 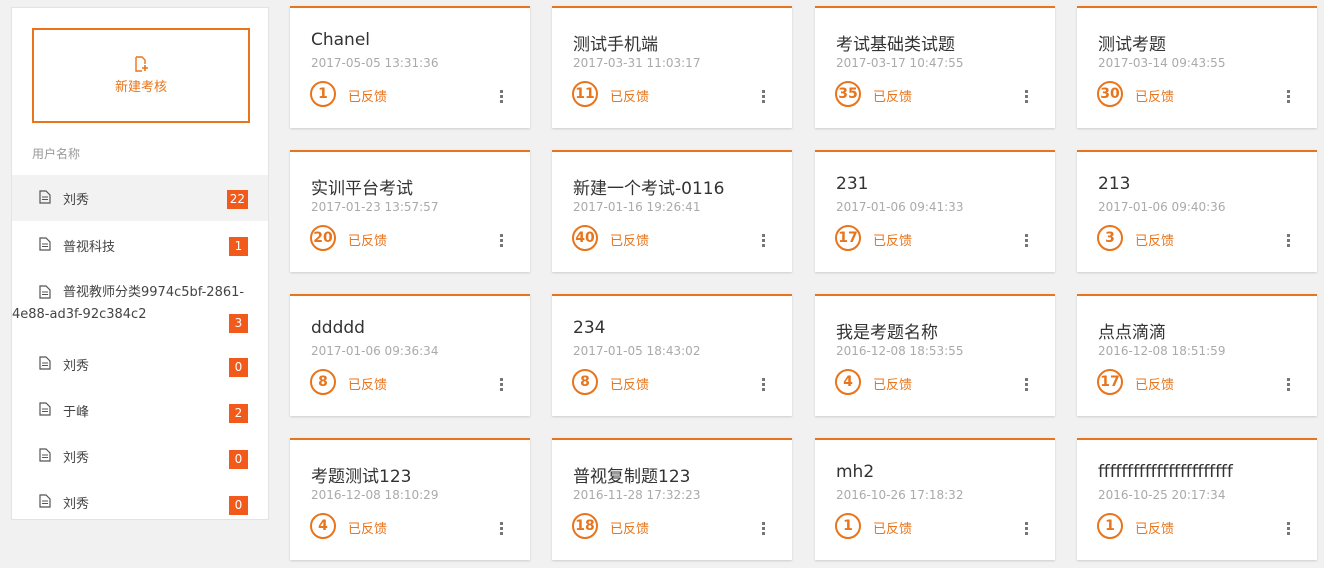 What do you see at coordinates (238, 413) in the screenshot?
I see `count-badge: 2` at bounding box center [238, 413].